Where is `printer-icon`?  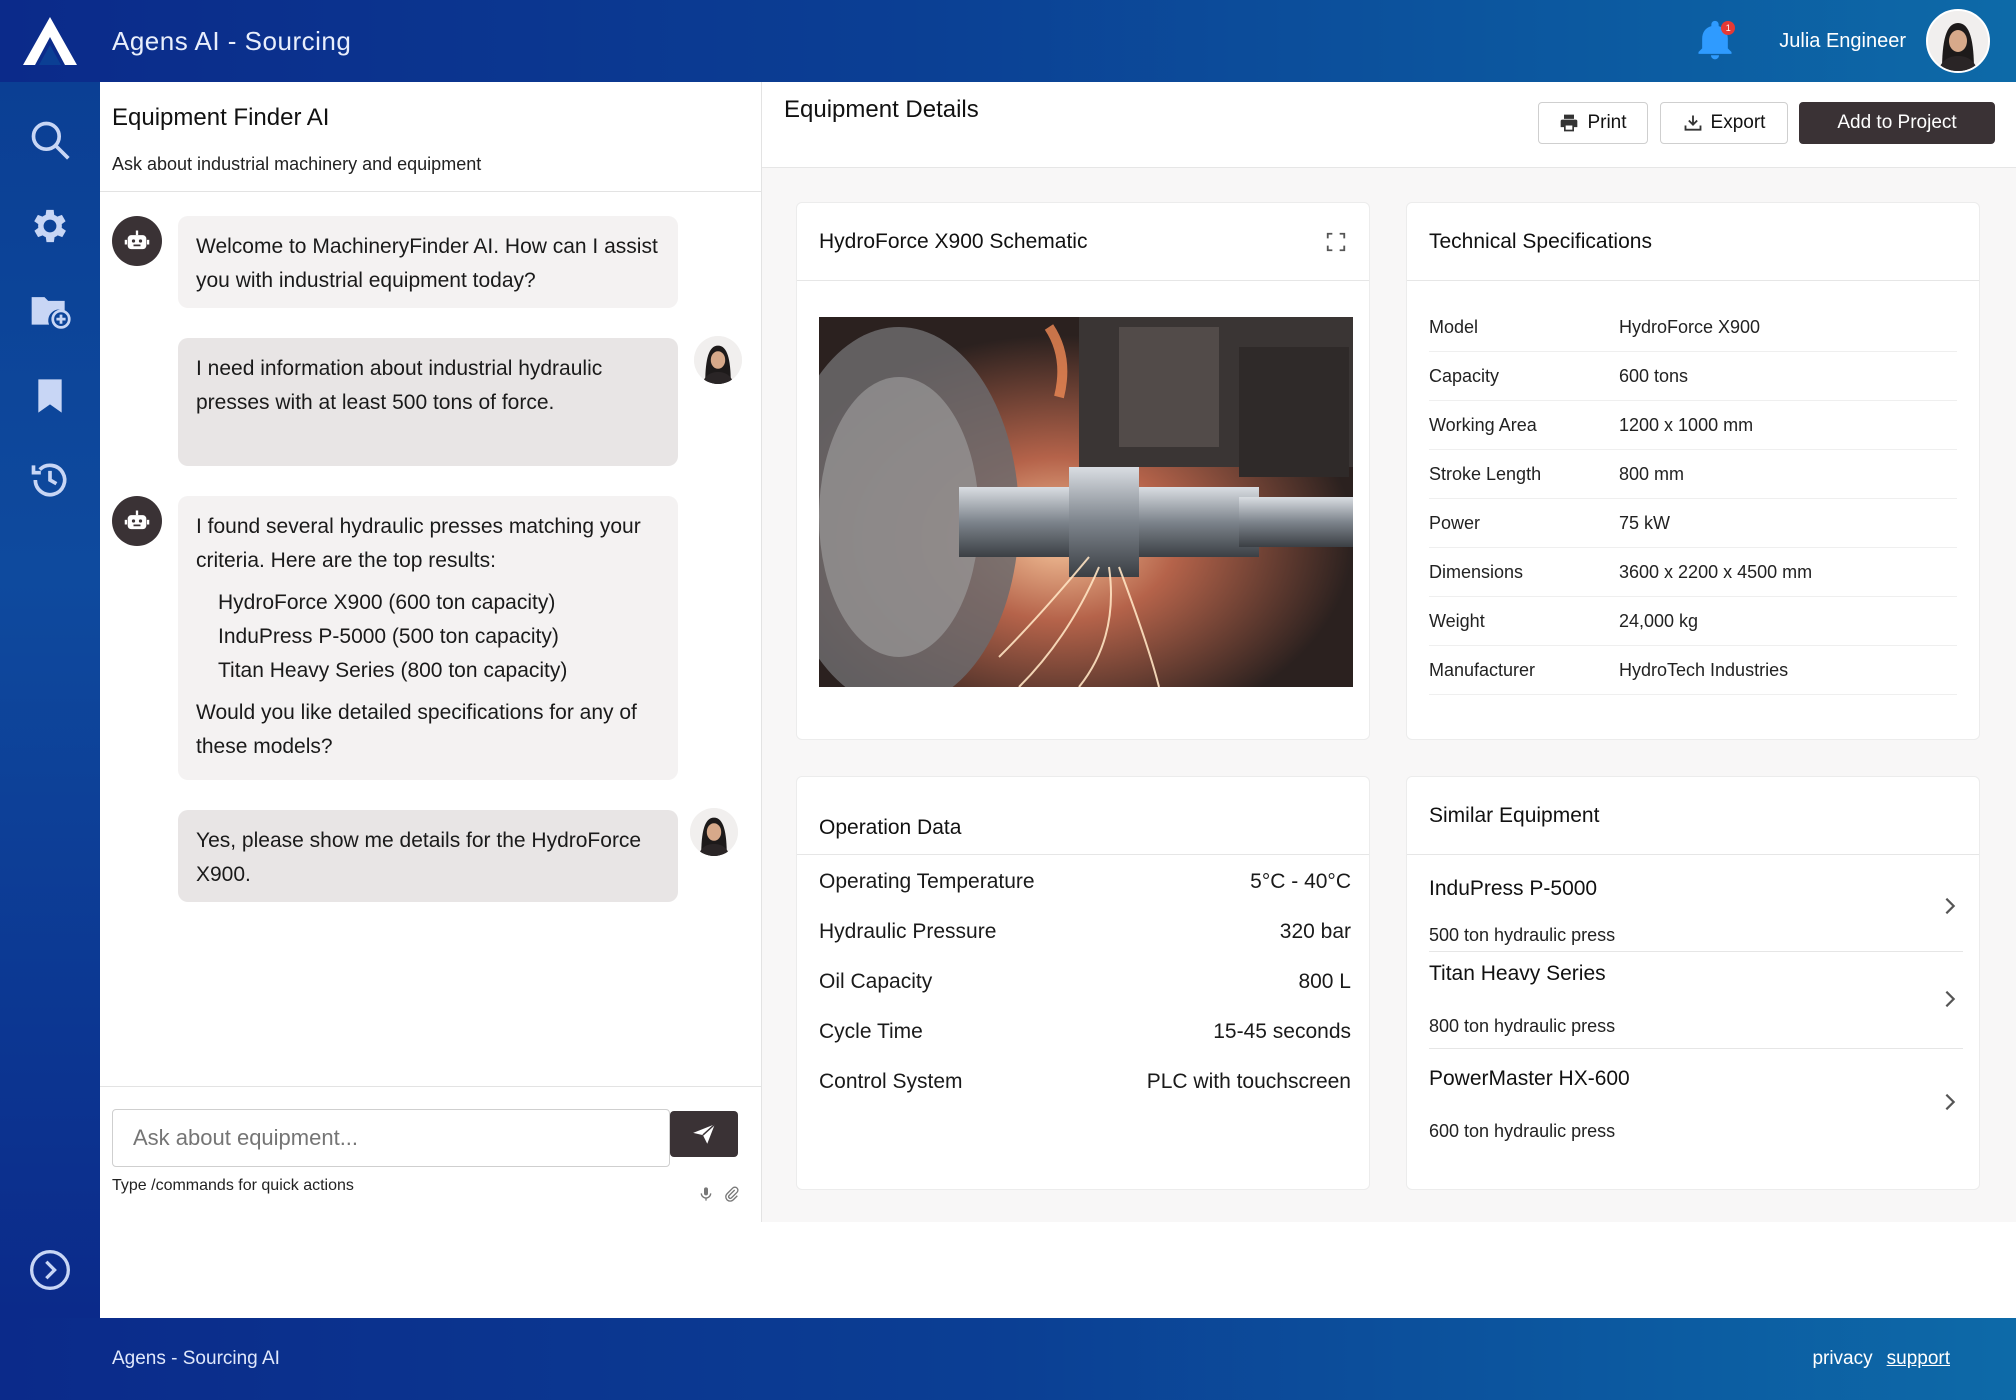
printer-icon is located at coordinates (1569, 123).